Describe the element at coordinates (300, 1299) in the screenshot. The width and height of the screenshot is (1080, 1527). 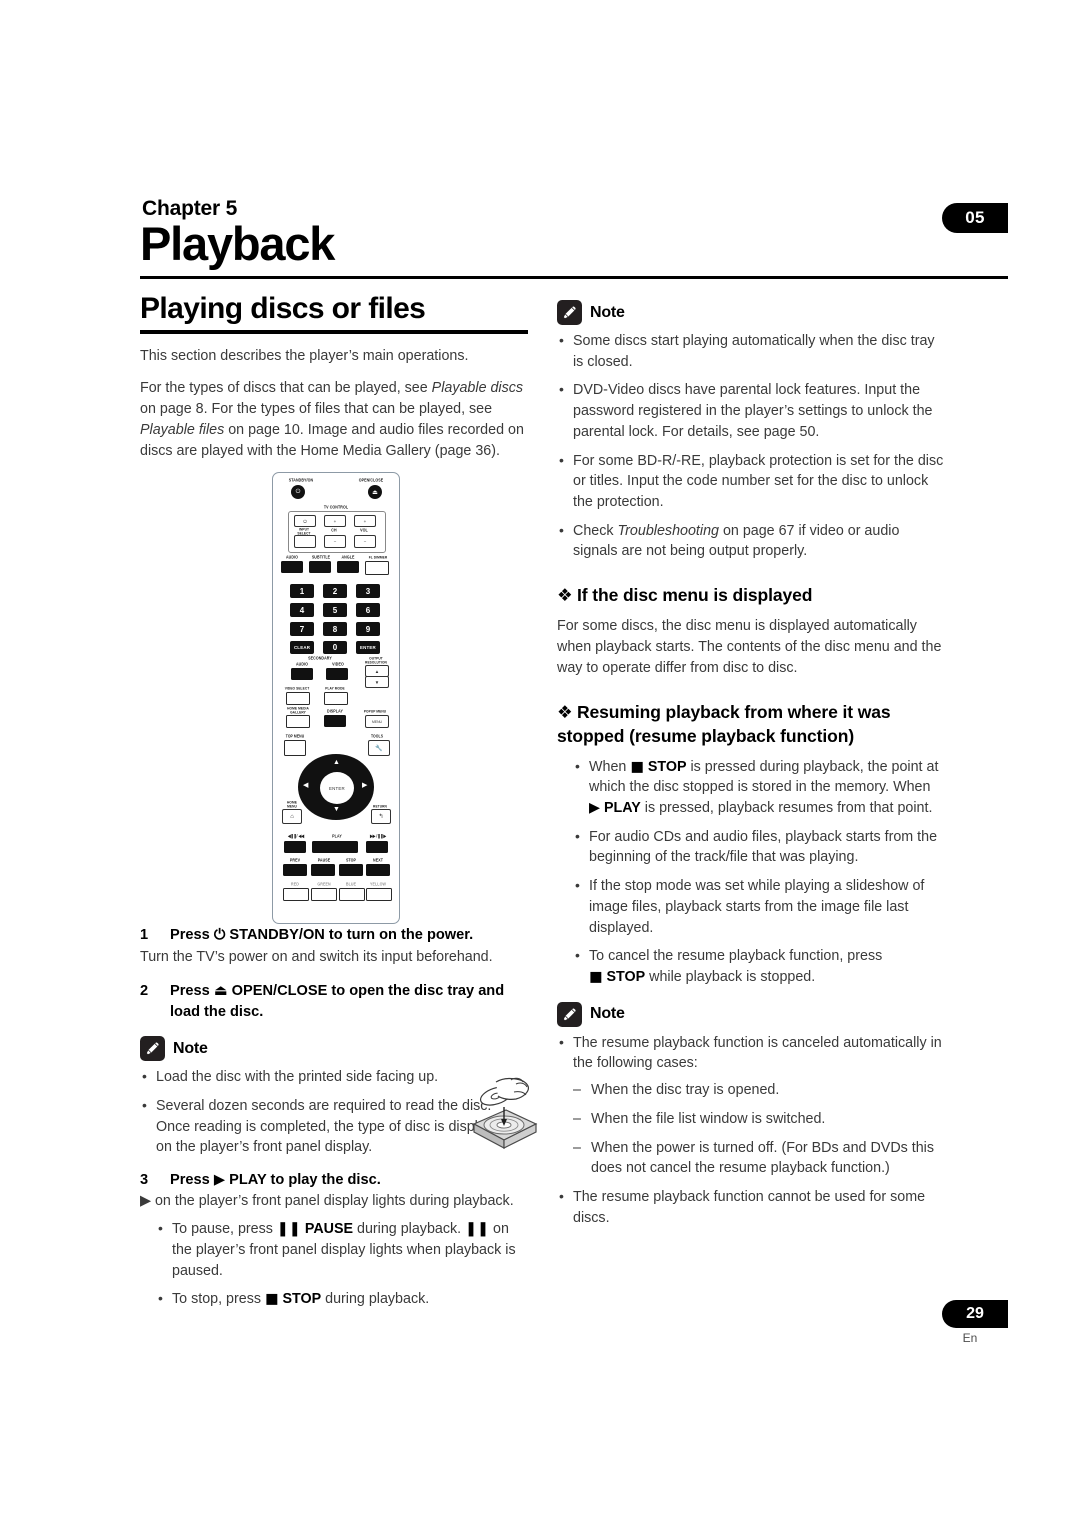
I see `stop-label: STOP` at that location.